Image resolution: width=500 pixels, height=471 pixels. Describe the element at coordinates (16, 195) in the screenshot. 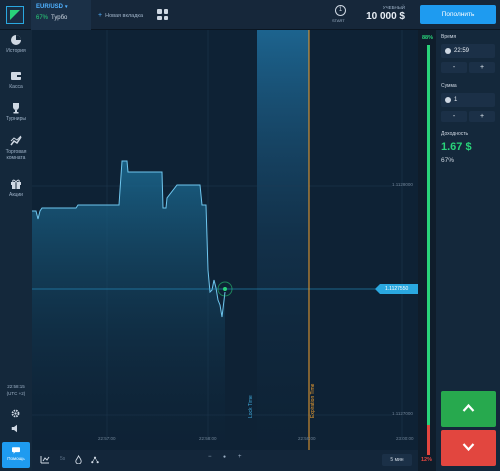

I see `sidebar-item-label: Акции` at that location.